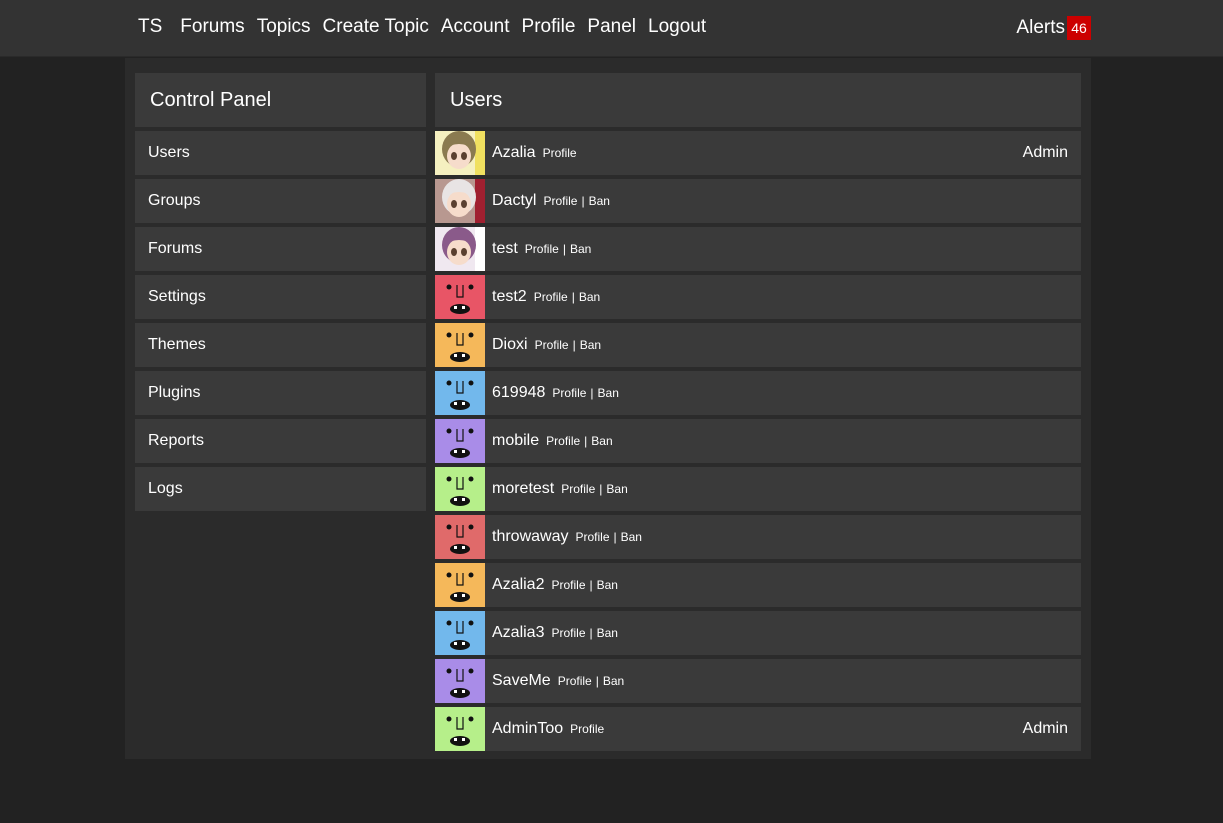 This screenshot has height=823, width=1223. Describe the element at coordinates (514, 153) in the screenshot. I see `user-name-link: Azalia` at that location.